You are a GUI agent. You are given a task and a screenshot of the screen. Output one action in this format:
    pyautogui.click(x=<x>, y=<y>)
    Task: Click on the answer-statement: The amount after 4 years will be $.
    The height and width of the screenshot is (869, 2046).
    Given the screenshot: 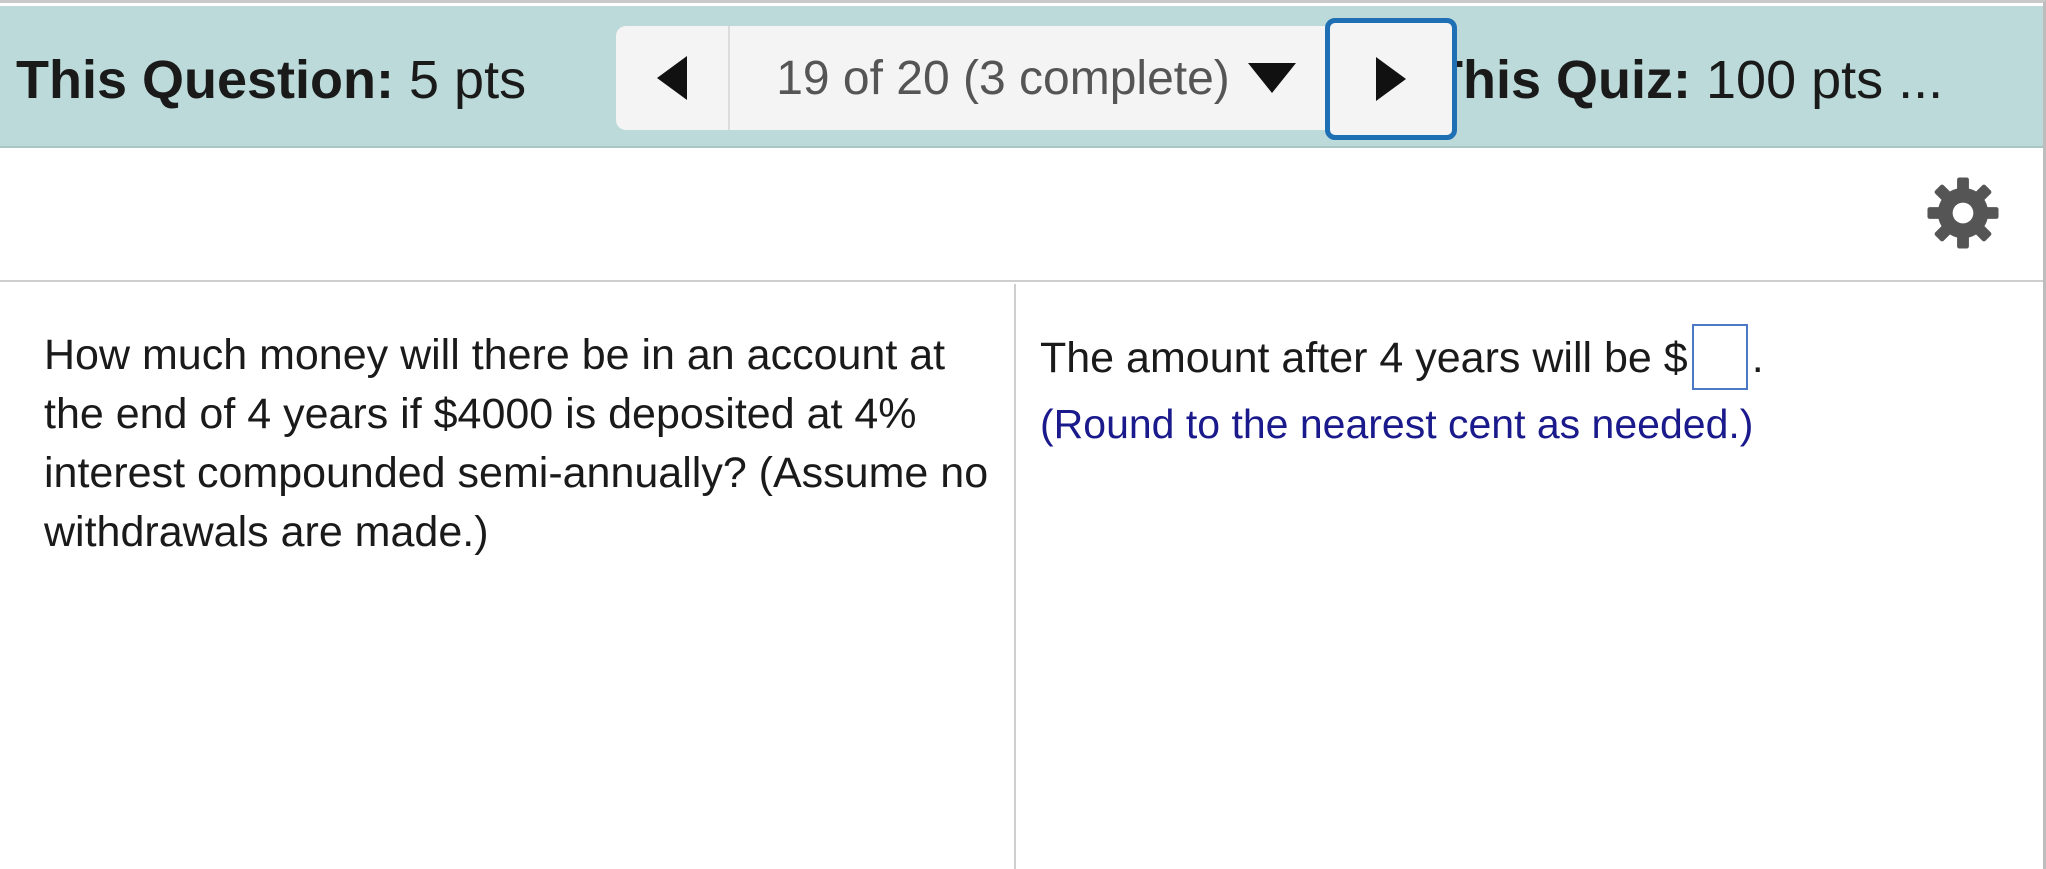 What is the action you would take?
    pyautogui.click(x=1402, y=356)
    